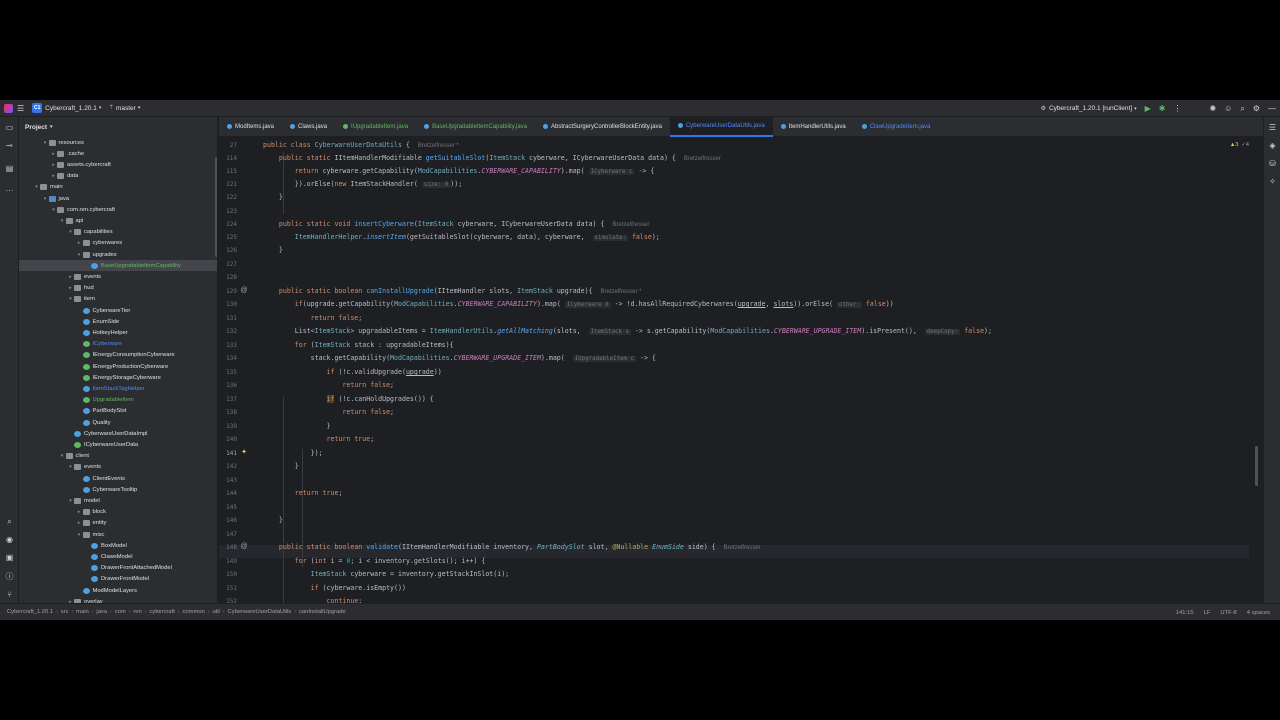 Image resolution: width=1280 pixels, height=720 pixels. Describe the element at coordinates (244, 453) in the screenshot. I see `lightbulb-icon: ✦` at that location.